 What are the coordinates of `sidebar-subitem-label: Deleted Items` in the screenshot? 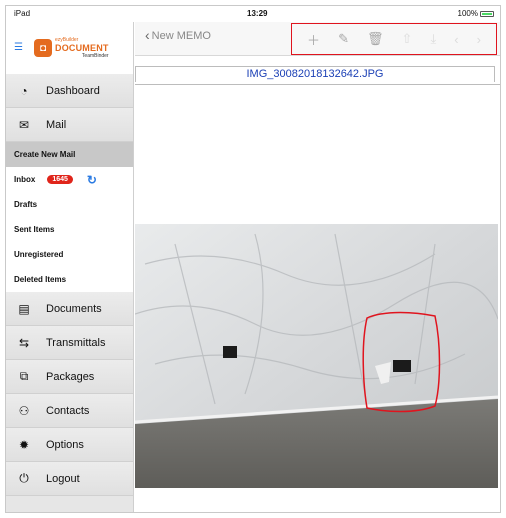 It's located at (40, 279).